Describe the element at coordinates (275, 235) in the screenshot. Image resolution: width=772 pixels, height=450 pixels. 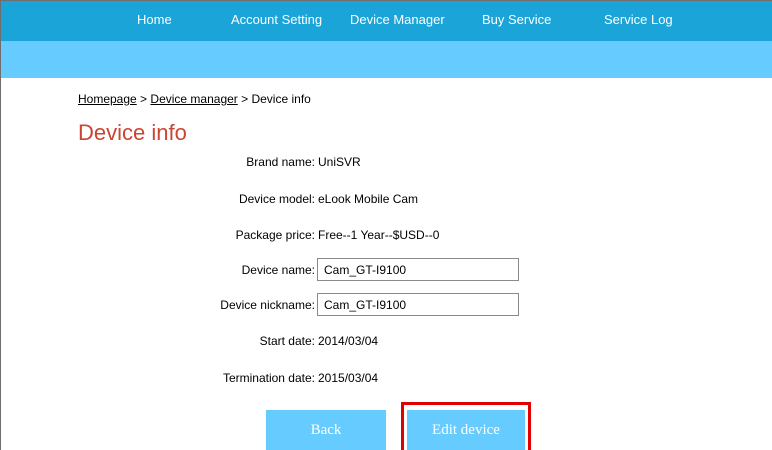
I see `package-price-label: Package price:` at that location.